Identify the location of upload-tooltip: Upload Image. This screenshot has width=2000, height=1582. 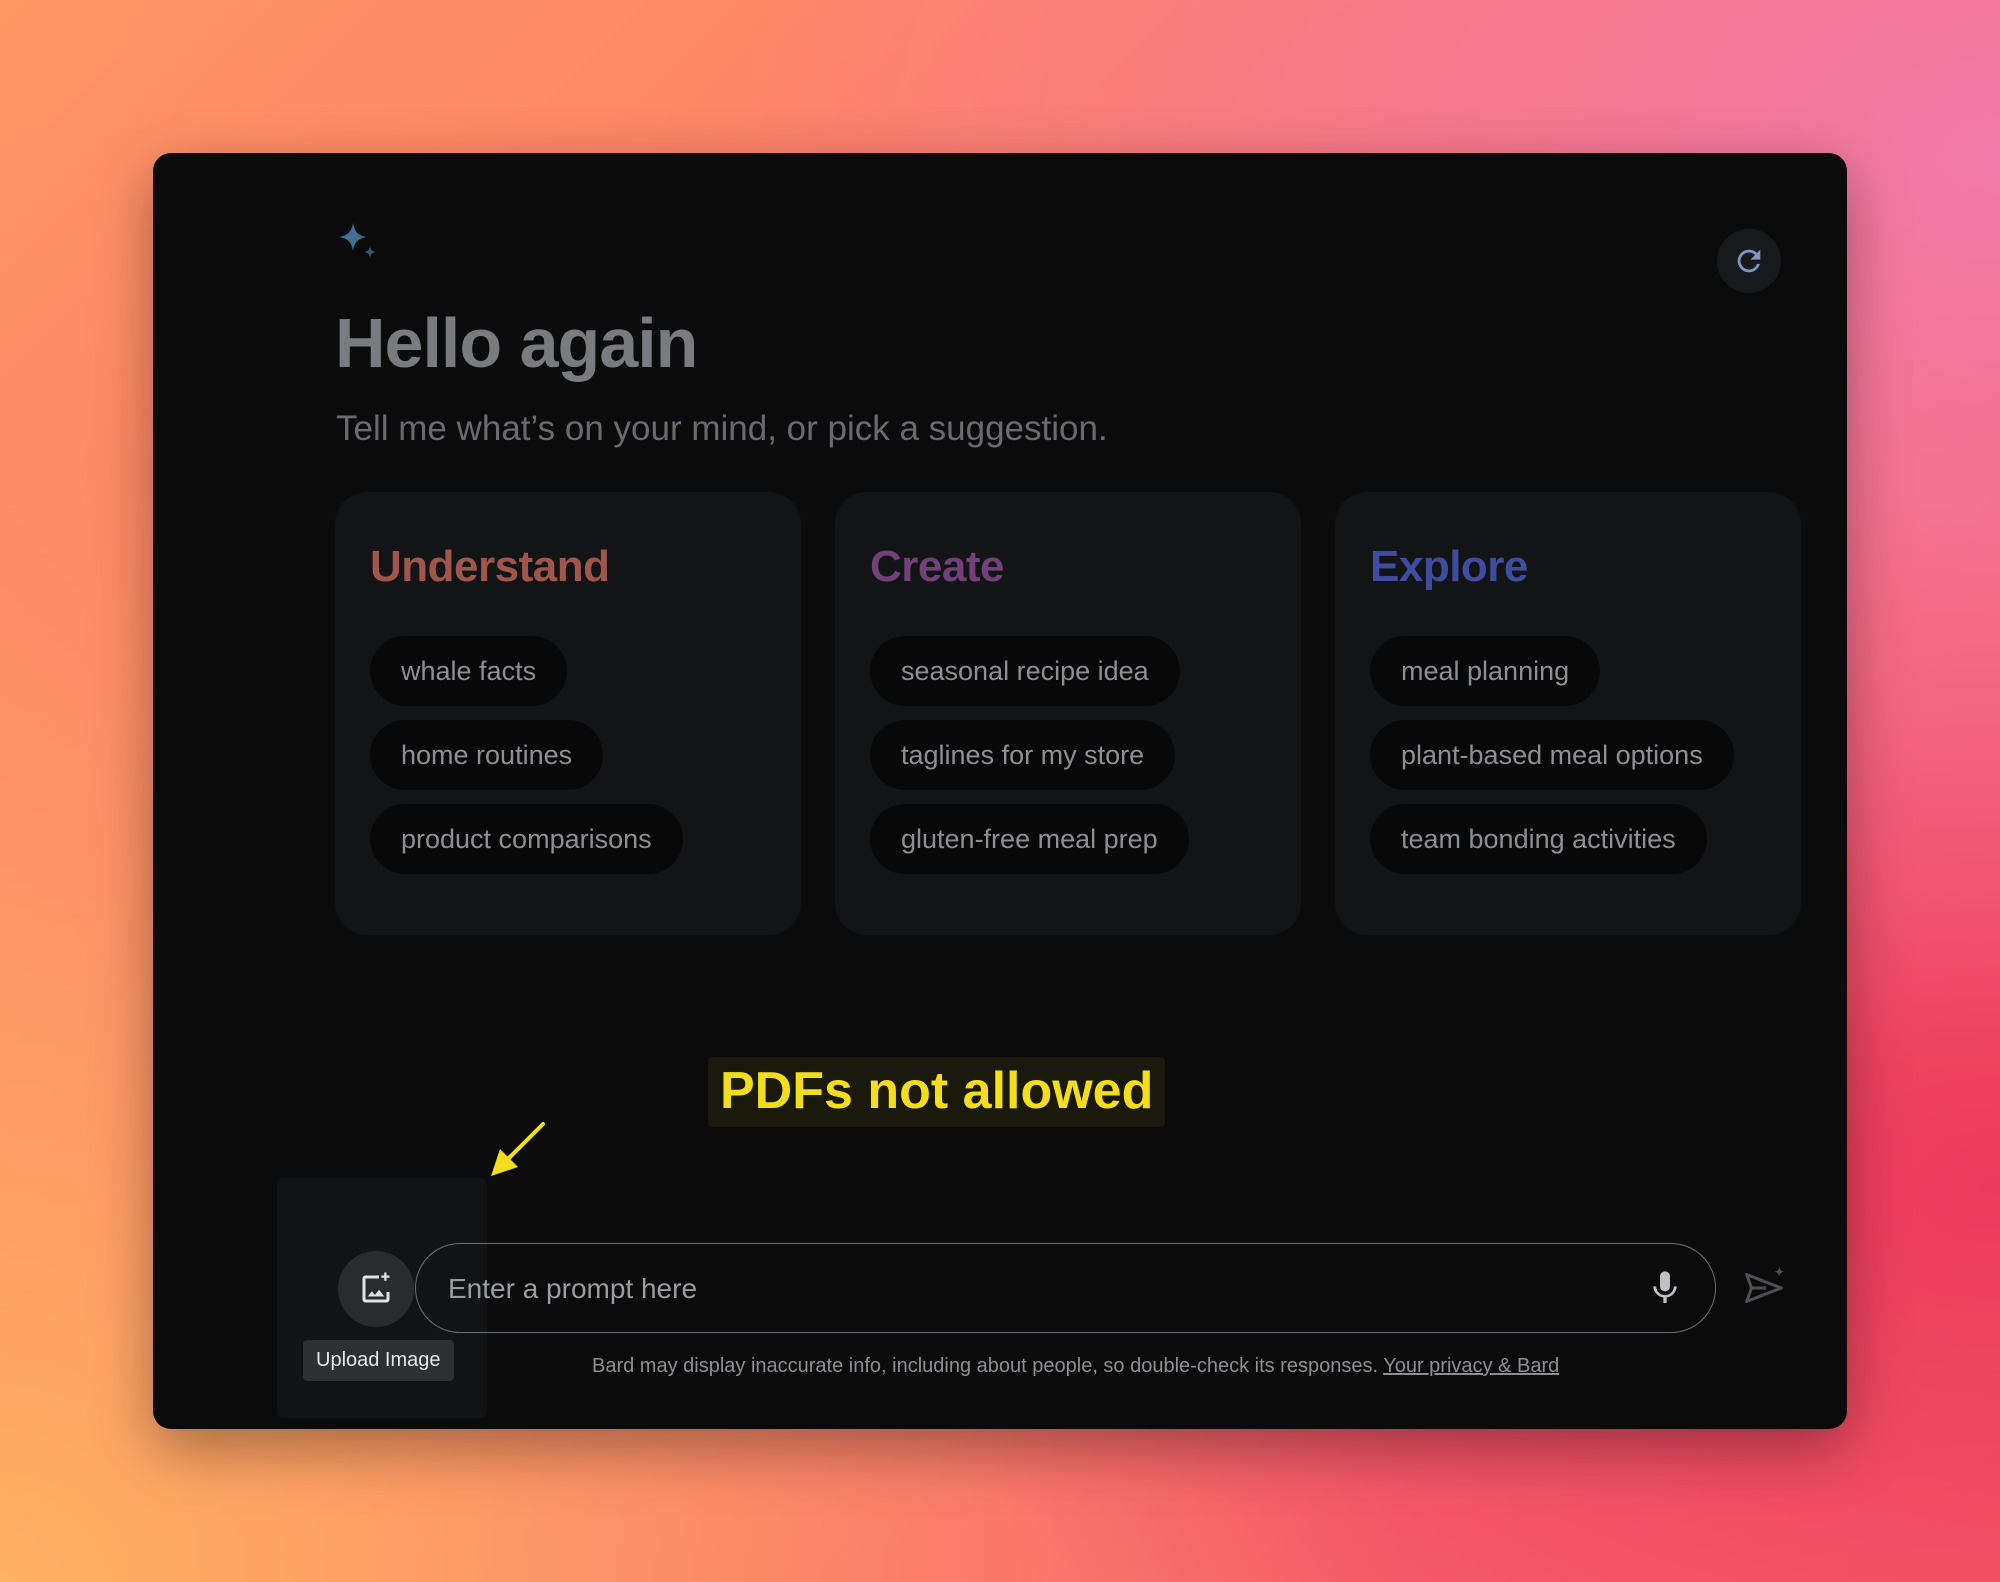
(378, 1360).